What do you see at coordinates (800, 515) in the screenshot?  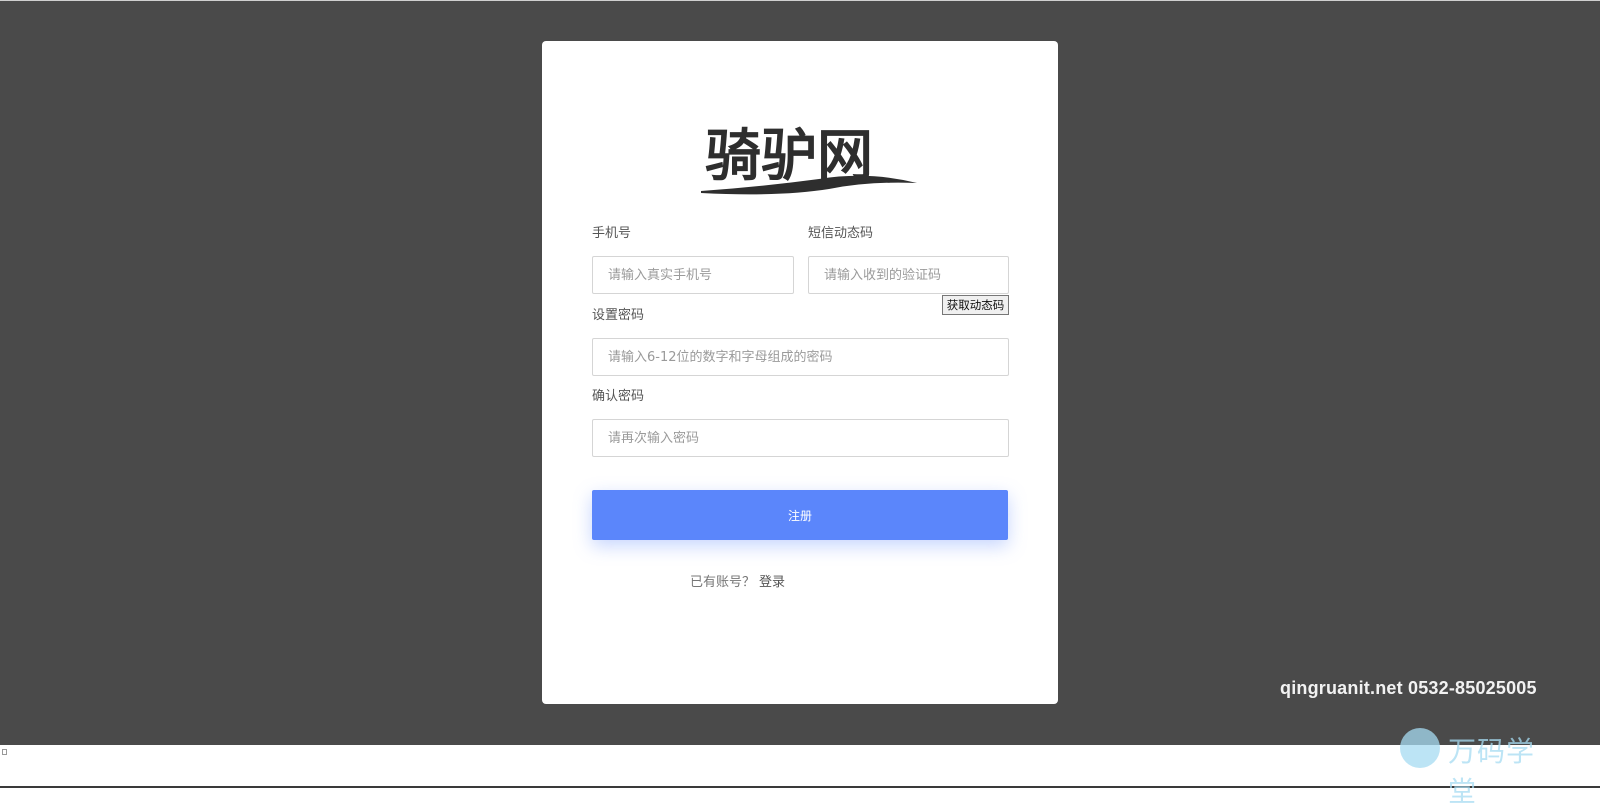 I see `register-button: 注册` at bounding box center [800, 515].